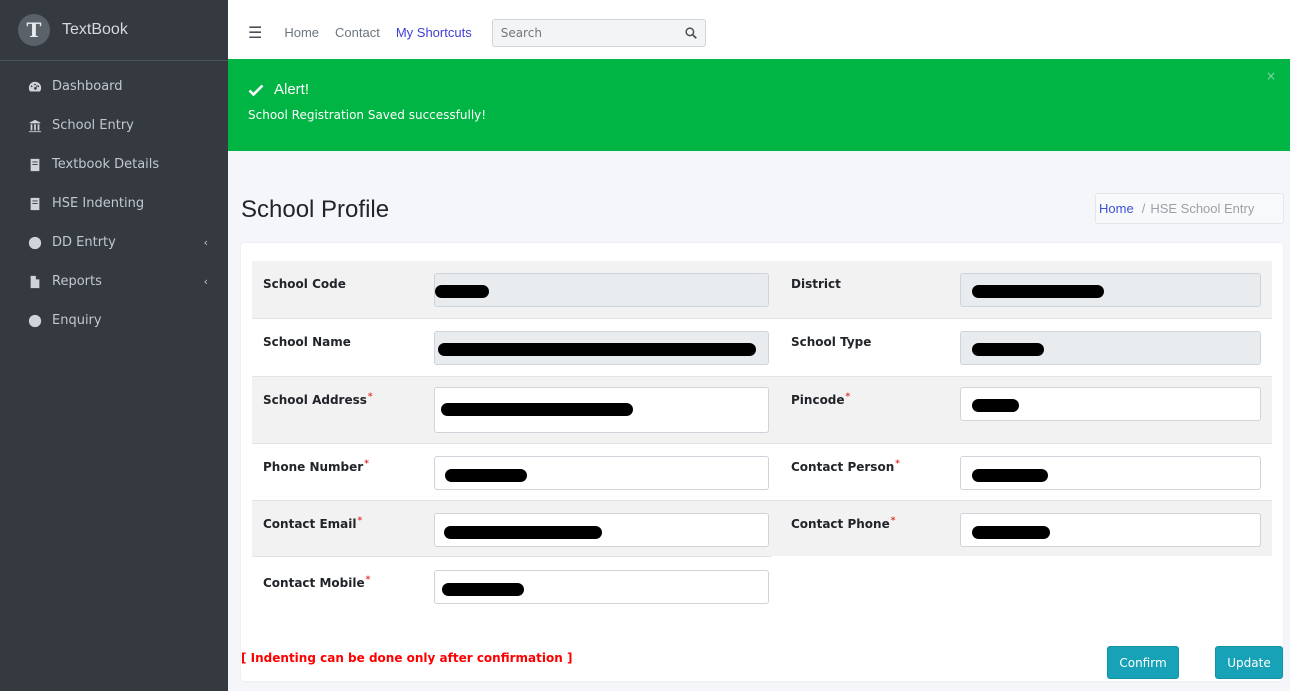 The image size is (1290, 691). Describe the element at coordinates (84, 242) in the screenshot. I see `sidebar-item-label: DD Entrty` at that location.